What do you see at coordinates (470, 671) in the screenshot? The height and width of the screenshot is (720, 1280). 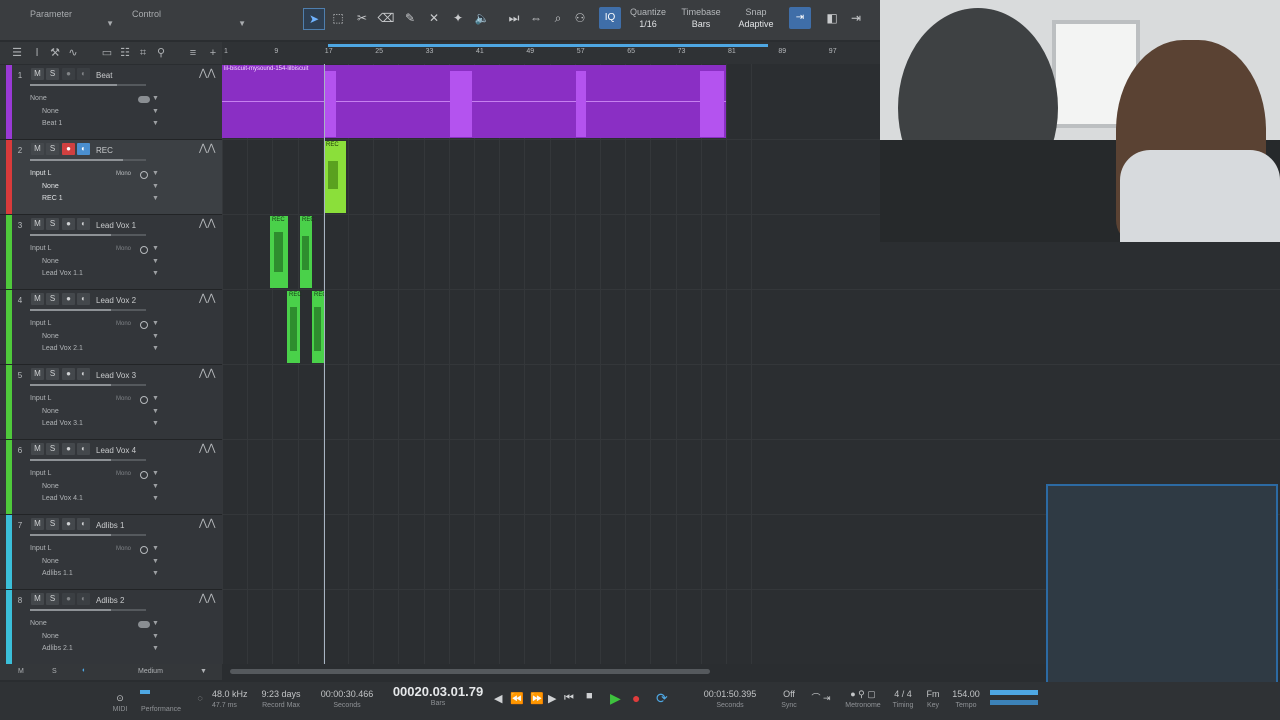 I see `horizontal-scrollbar` at bounding box center [470, 671].